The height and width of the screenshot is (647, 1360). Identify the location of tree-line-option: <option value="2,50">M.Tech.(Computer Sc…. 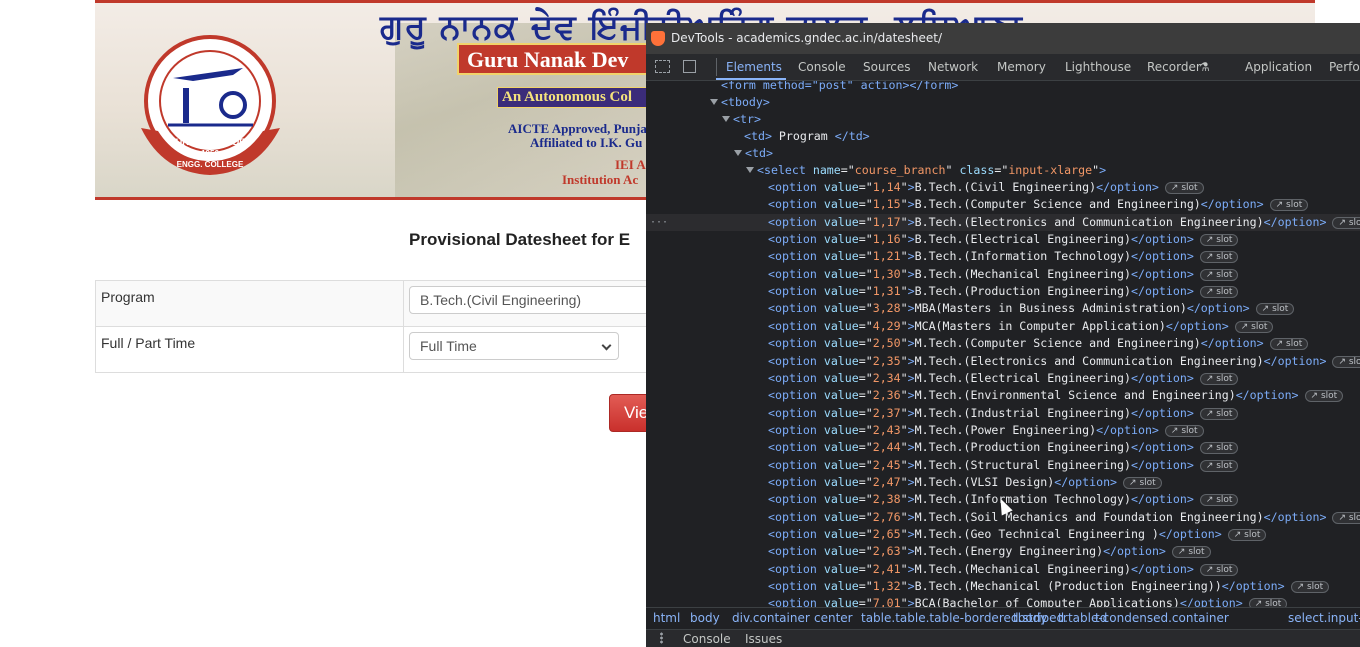
(1003, 343).